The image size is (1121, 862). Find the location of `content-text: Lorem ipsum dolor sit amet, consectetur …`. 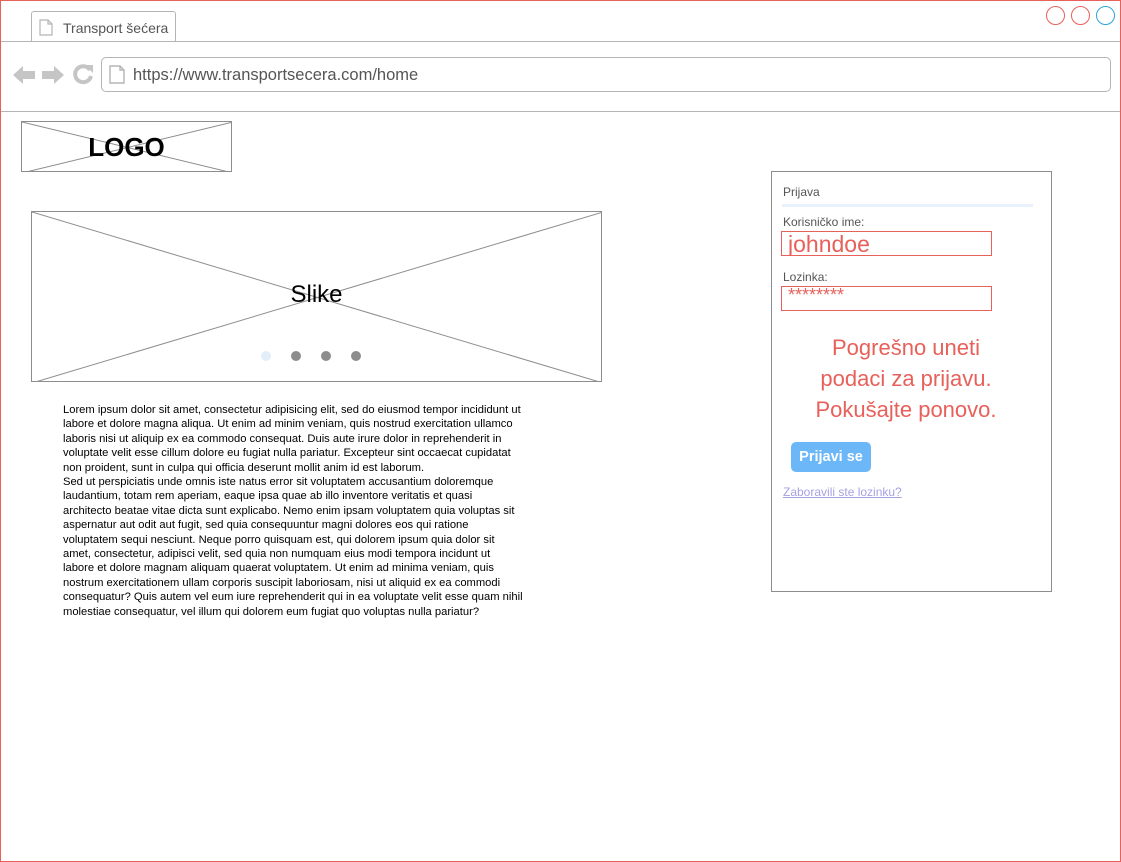

content-text: Lorem ipsum dolor sit amet, consectetur … is located at coordinates (293, 511).